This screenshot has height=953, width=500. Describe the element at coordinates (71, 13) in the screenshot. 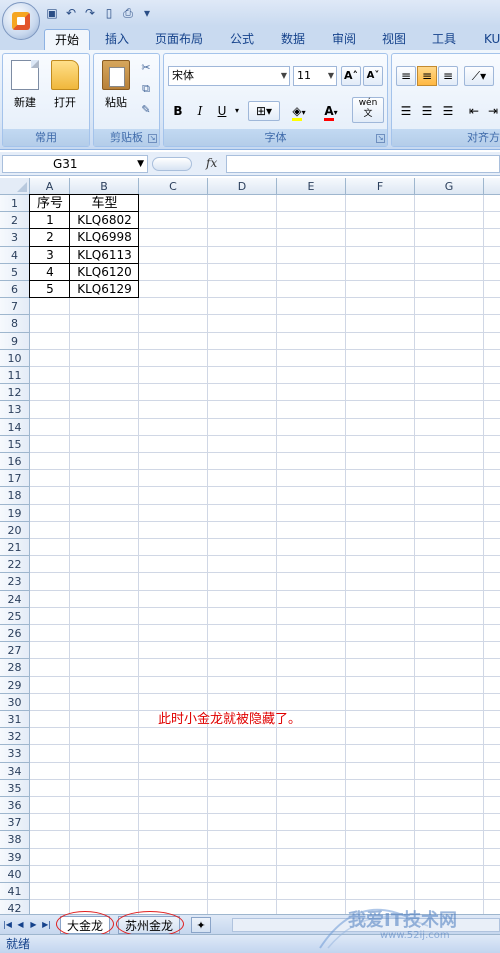

I see `undo-icon: ↶` at that location.